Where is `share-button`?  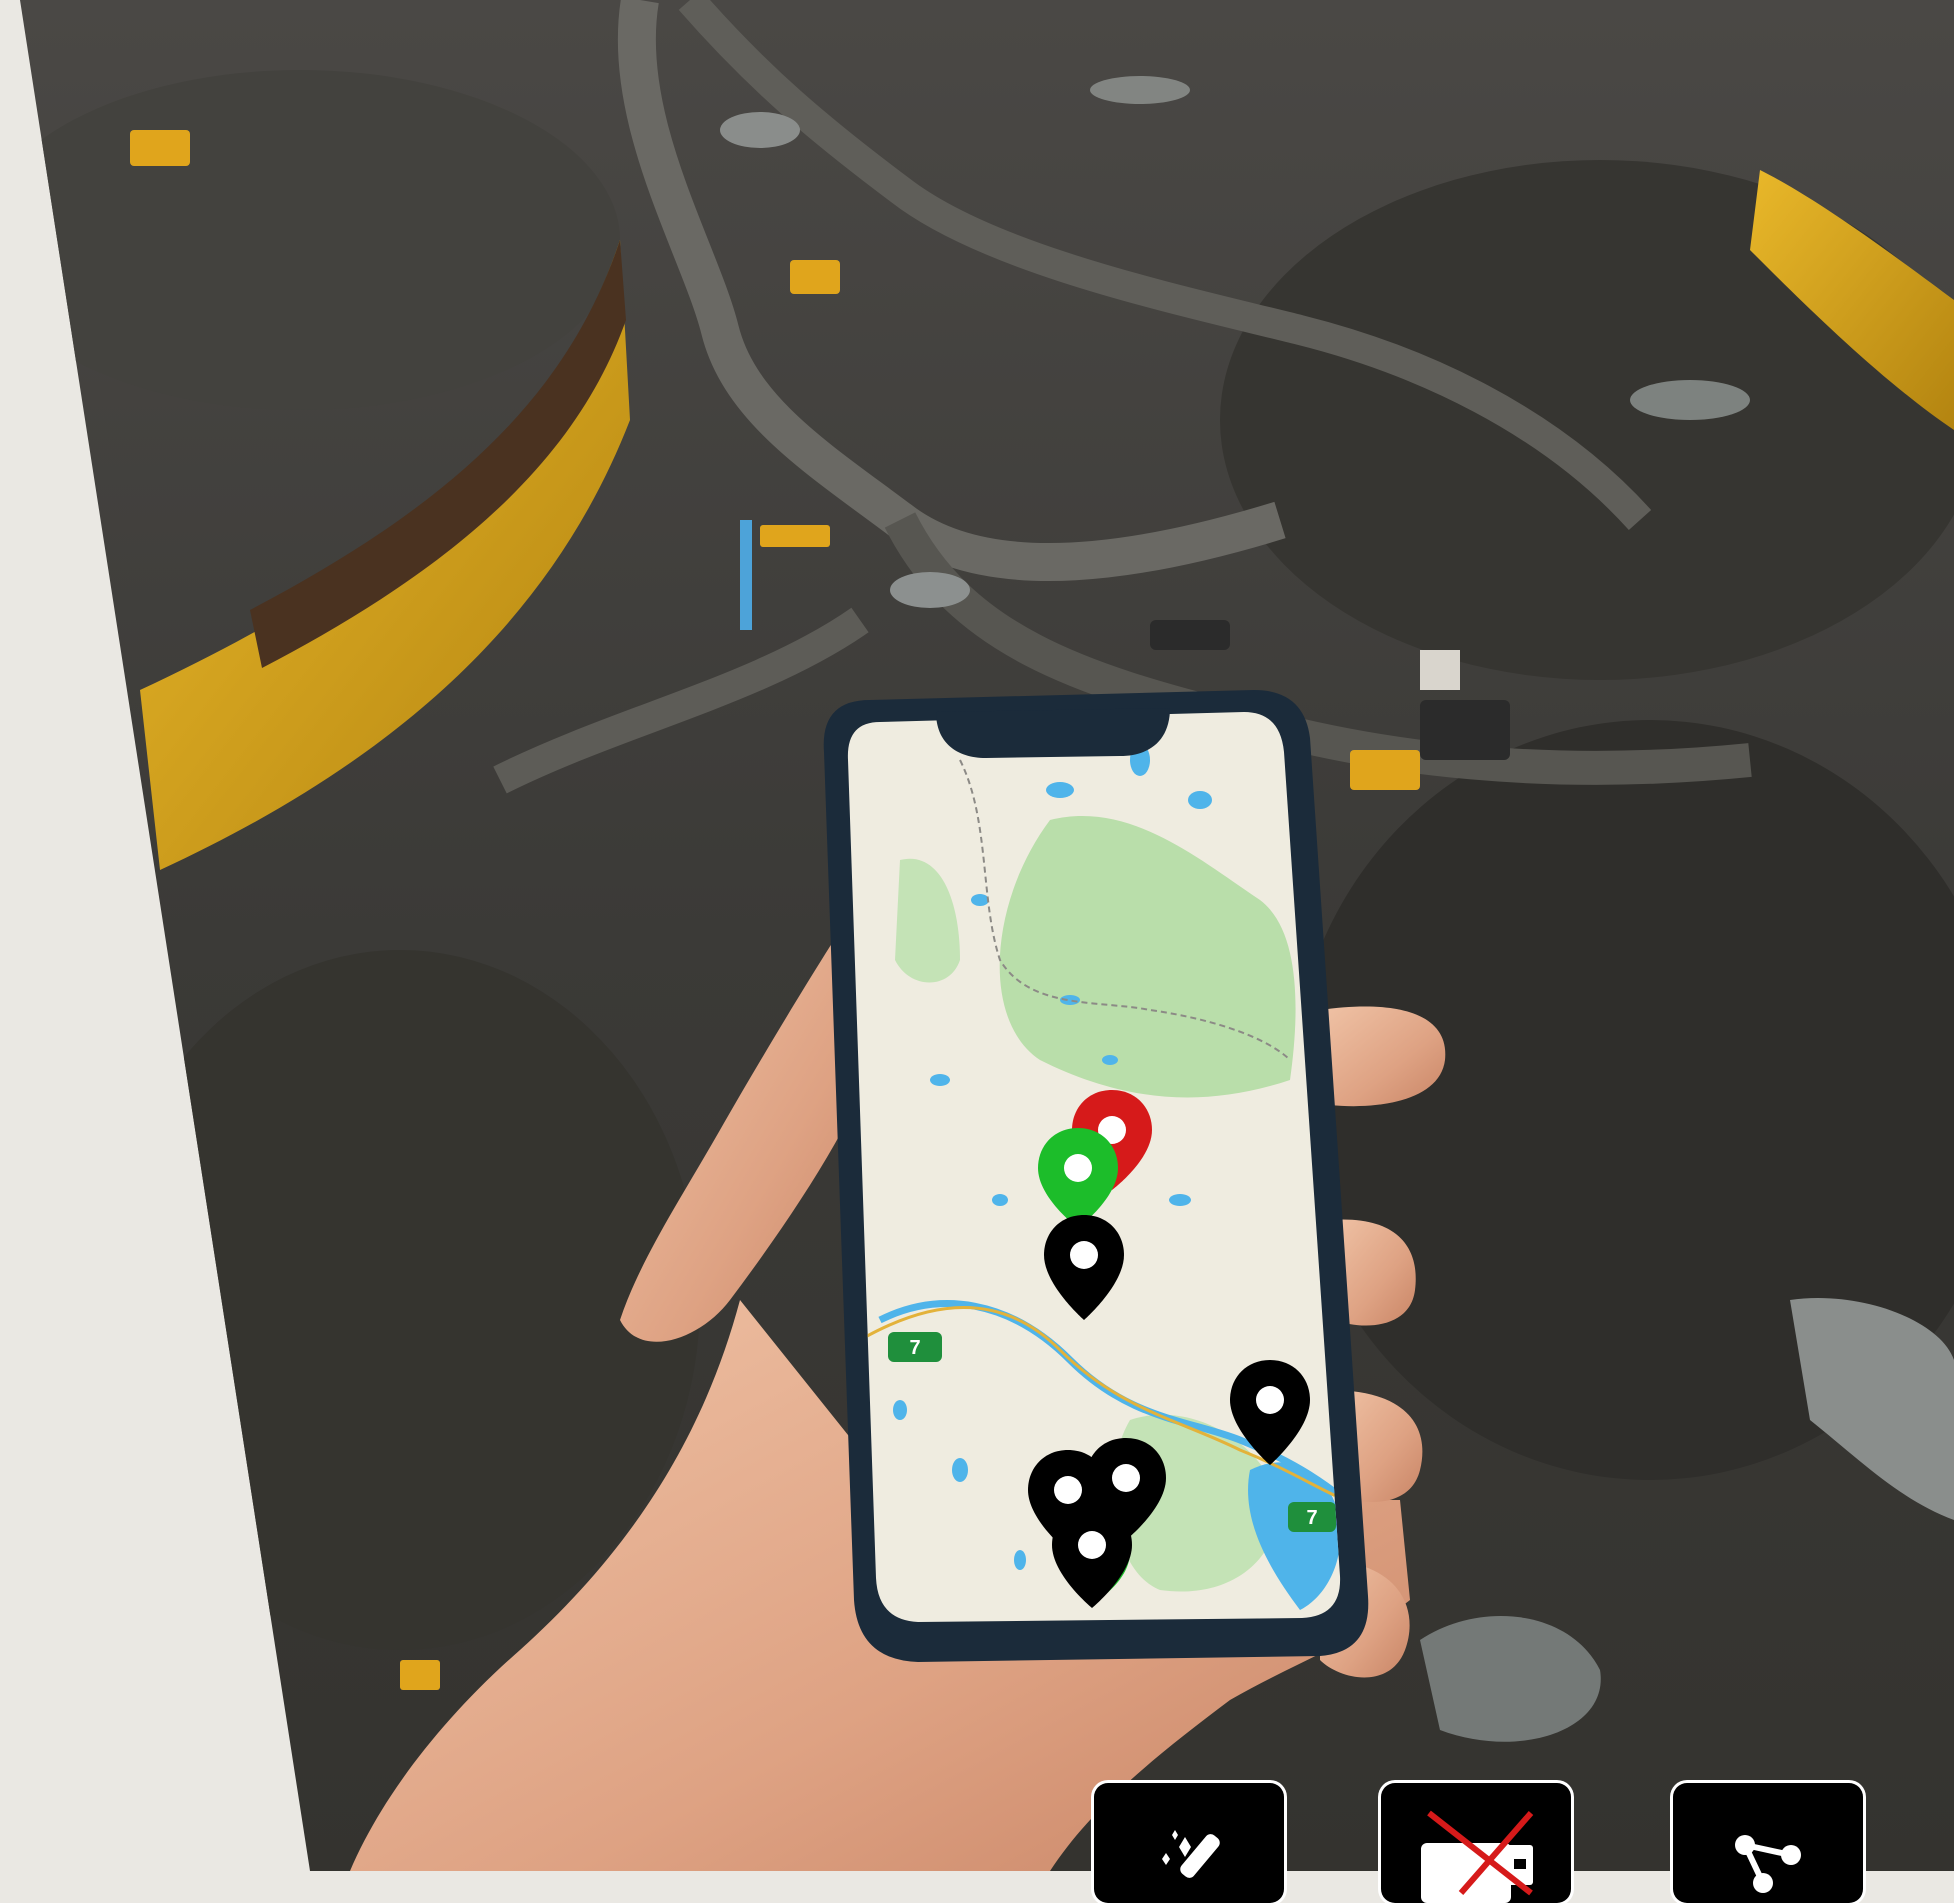
share-button is located at coordinates (1768, 1843).